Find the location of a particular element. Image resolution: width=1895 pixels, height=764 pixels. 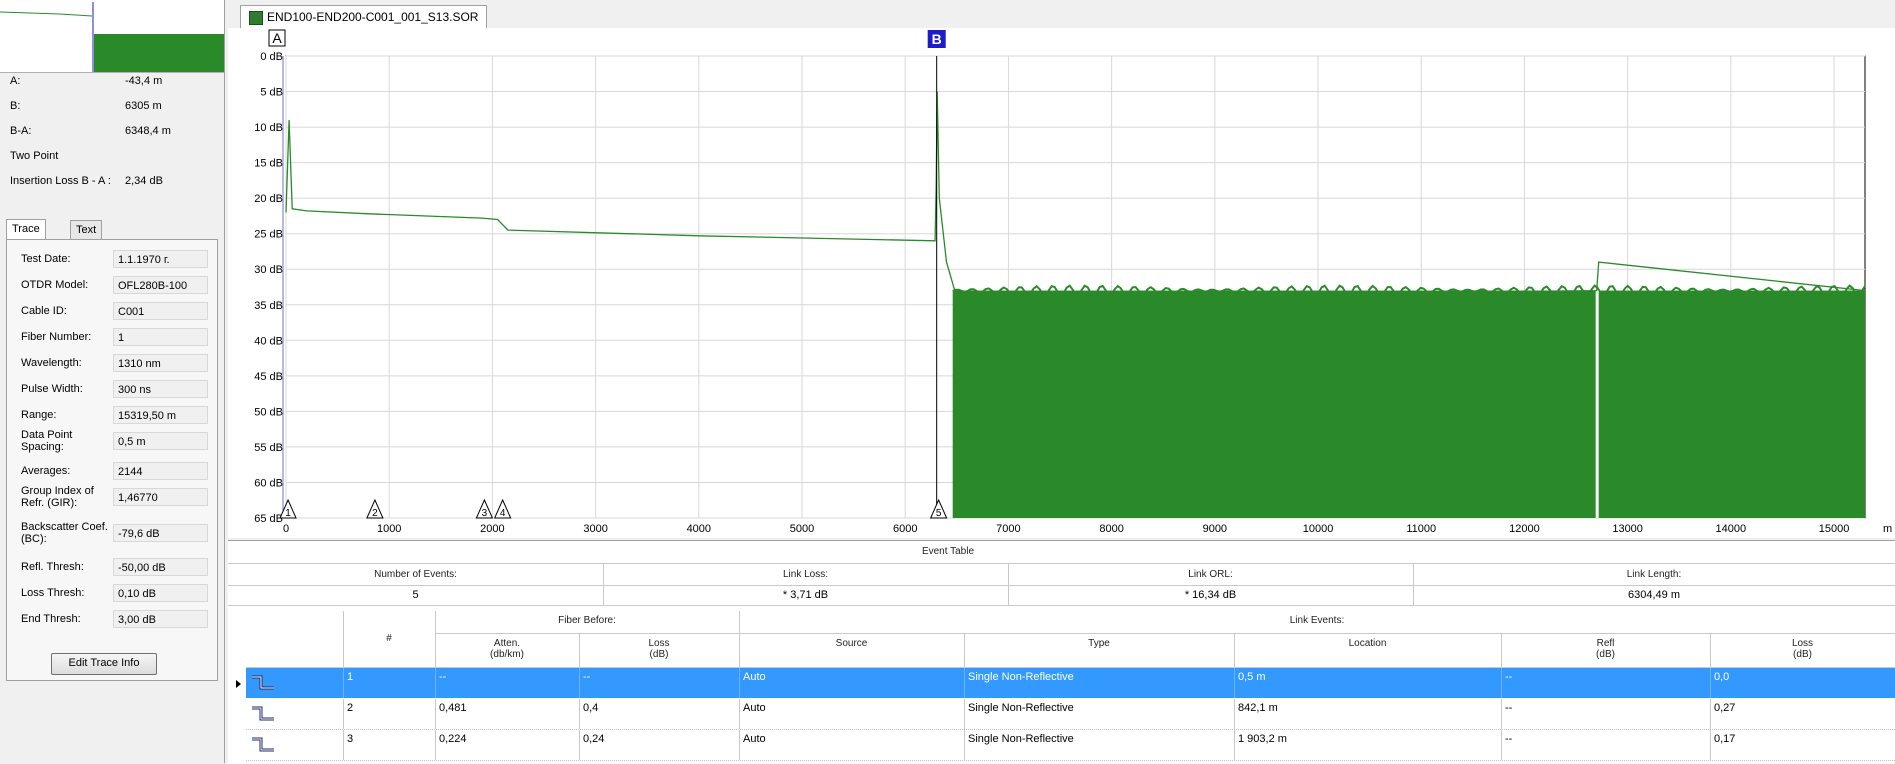

trace-overview is located at coordinates (112, 36).